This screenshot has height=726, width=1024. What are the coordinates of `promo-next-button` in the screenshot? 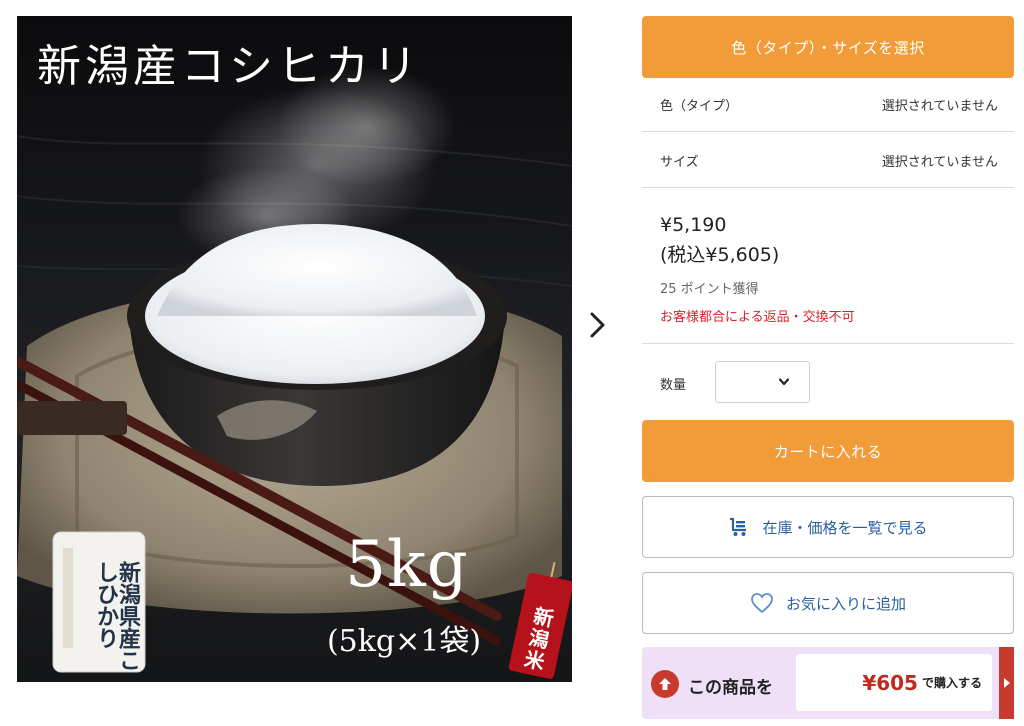 It's located at (1006, 683).